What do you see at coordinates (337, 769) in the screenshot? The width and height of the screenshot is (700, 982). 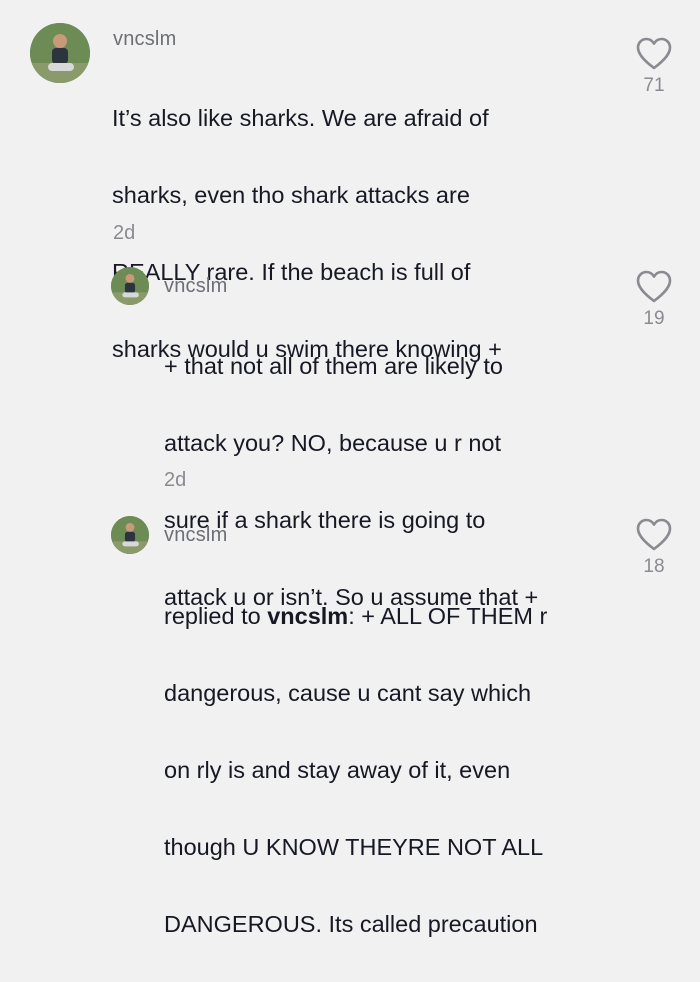 I see `comment-line: on rly is and stay away of it, even` at bounding box center [337, 769].